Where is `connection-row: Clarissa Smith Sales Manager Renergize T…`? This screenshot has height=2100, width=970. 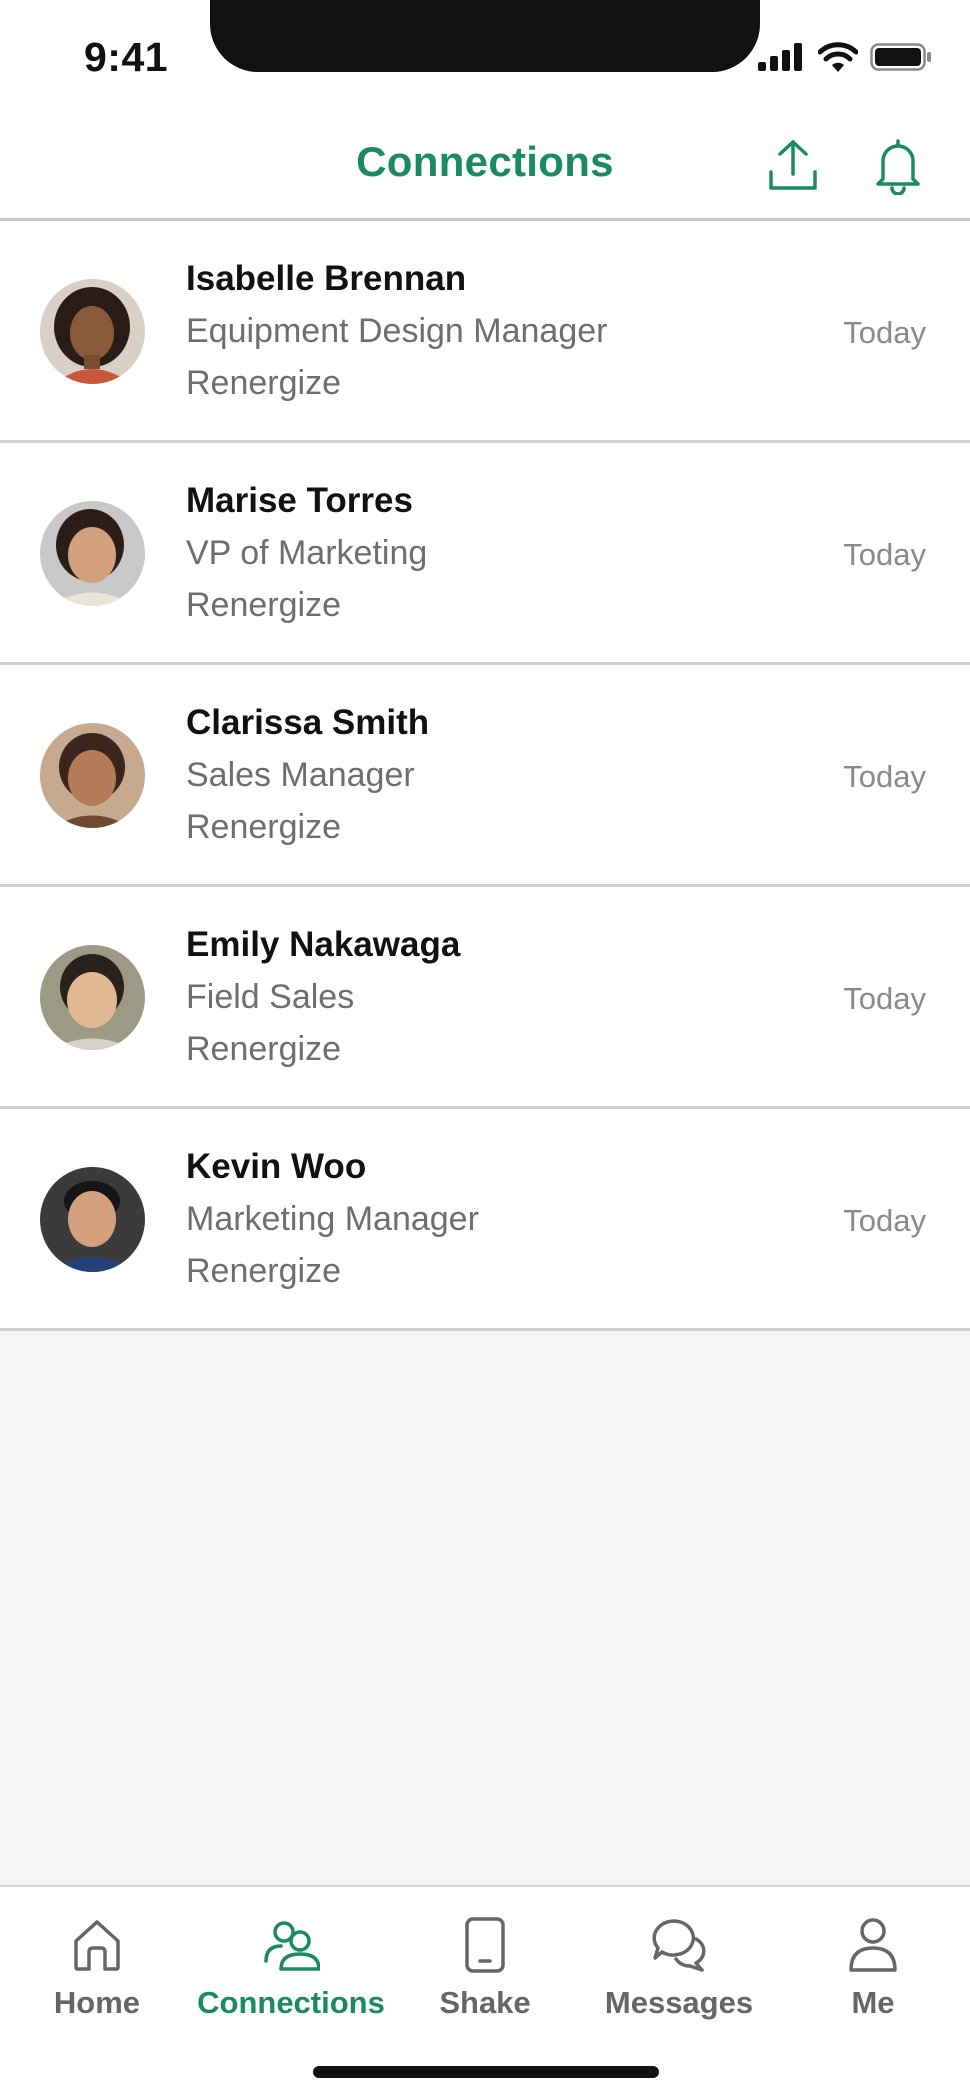 connection-row: Clarissa Smith Sales Manager Renergize T… is located at coordinates (485, 776).